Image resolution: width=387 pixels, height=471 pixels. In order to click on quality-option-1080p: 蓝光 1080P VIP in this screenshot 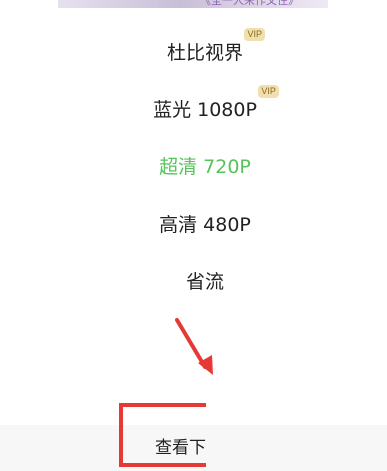, I will do `click(193, 104)`.